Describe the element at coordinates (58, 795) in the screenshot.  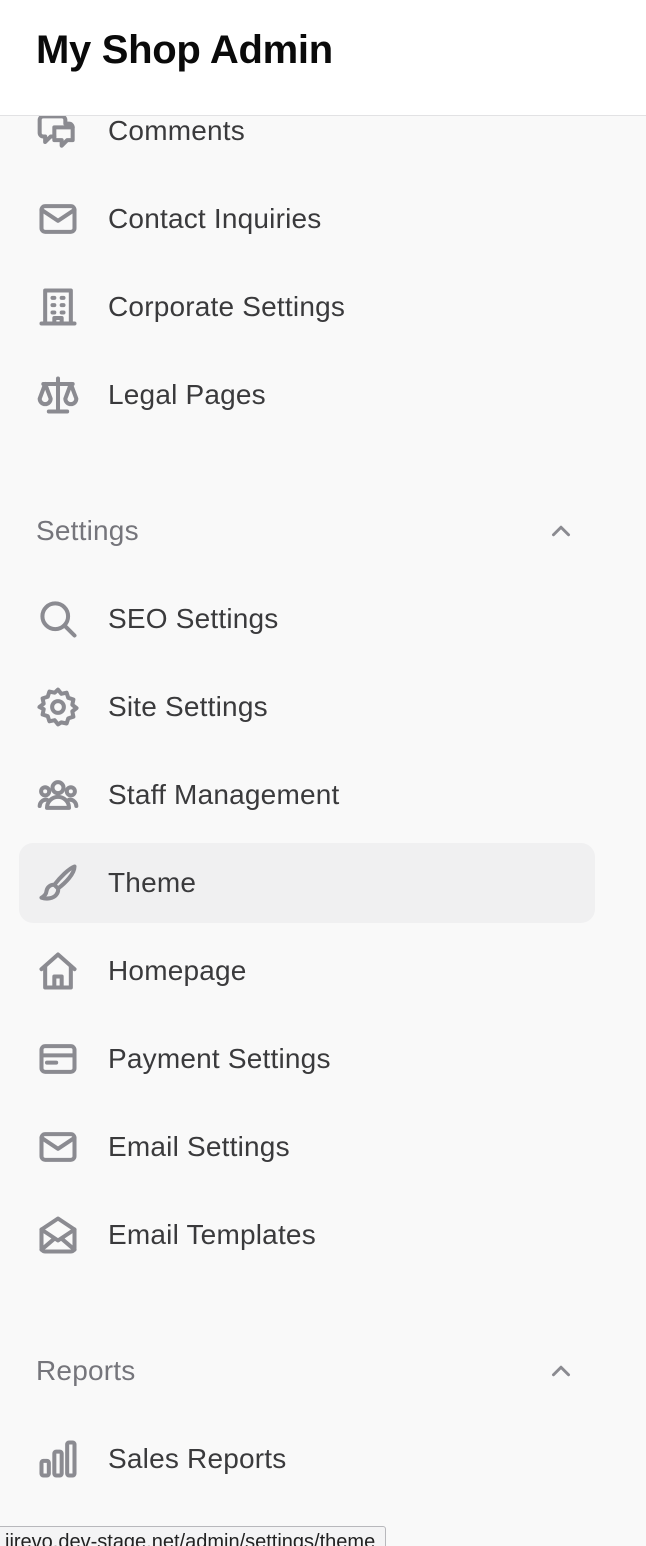
I see `users-icon` at that location.